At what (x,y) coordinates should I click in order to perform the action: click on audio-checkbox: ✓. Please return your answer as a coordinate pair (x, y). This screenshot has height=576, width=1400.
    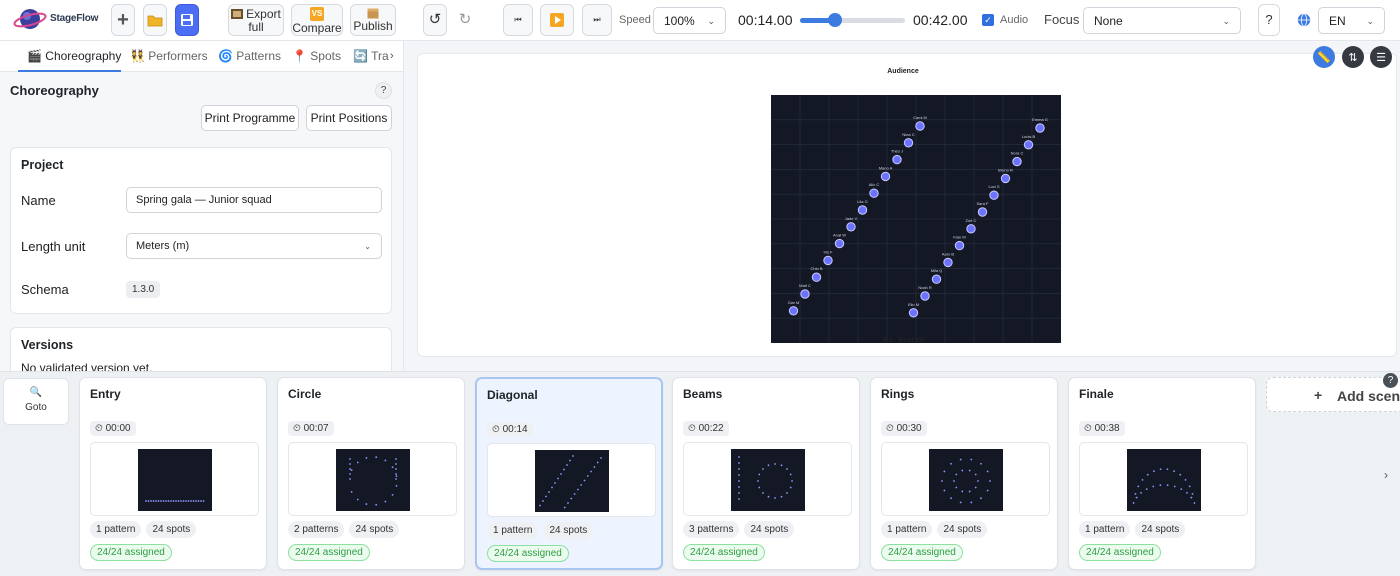
    Looking at the image, I should click on (988, 20).